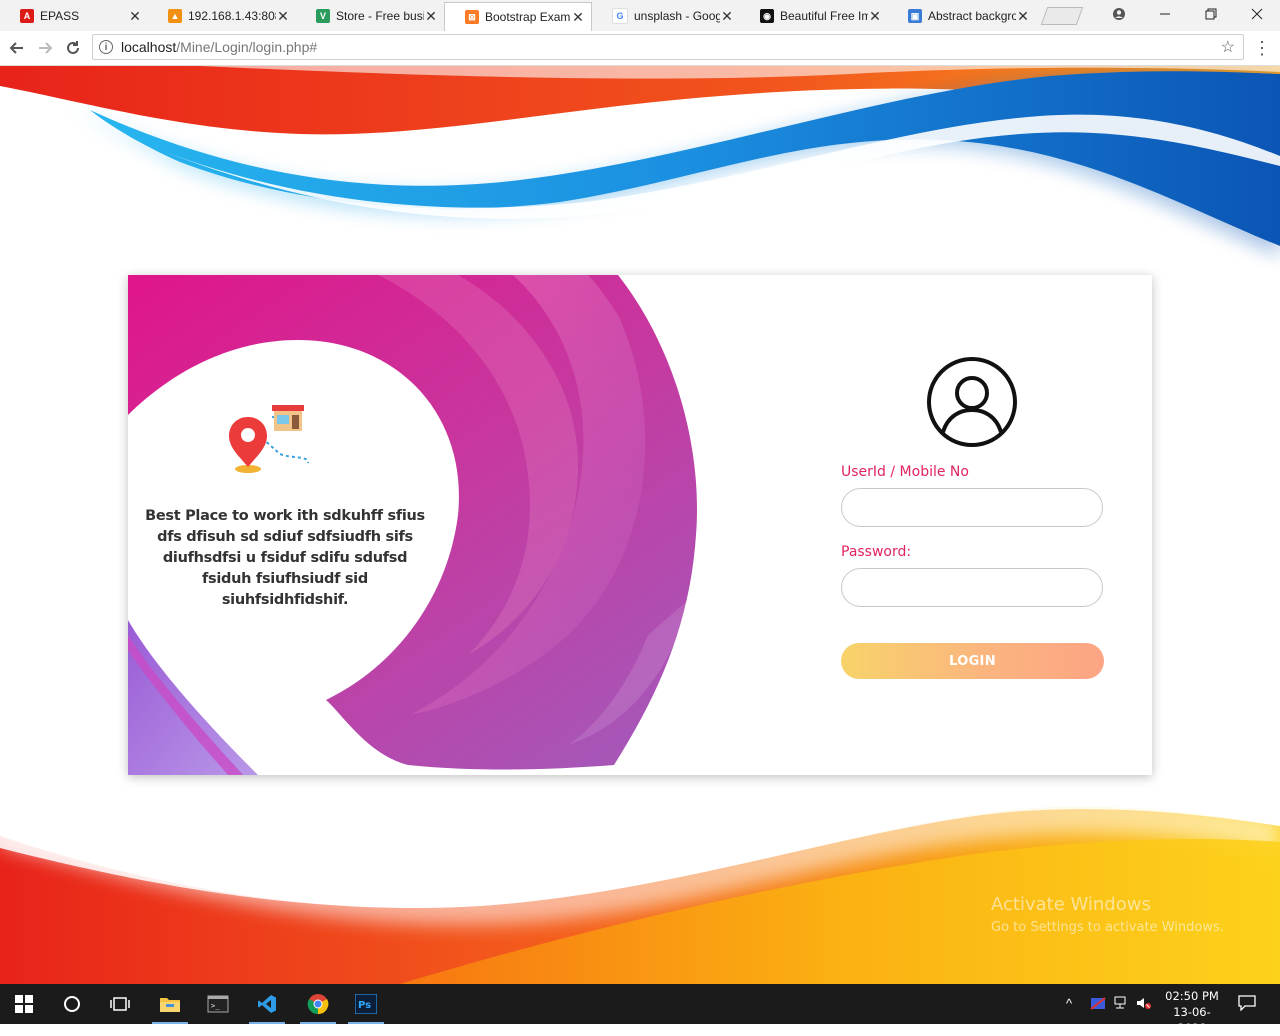 This screenshot has width=1280, height=1036. Describe the element at coordinates (149, 47) in the screenshot. I see `url-host: localhost` at that location.